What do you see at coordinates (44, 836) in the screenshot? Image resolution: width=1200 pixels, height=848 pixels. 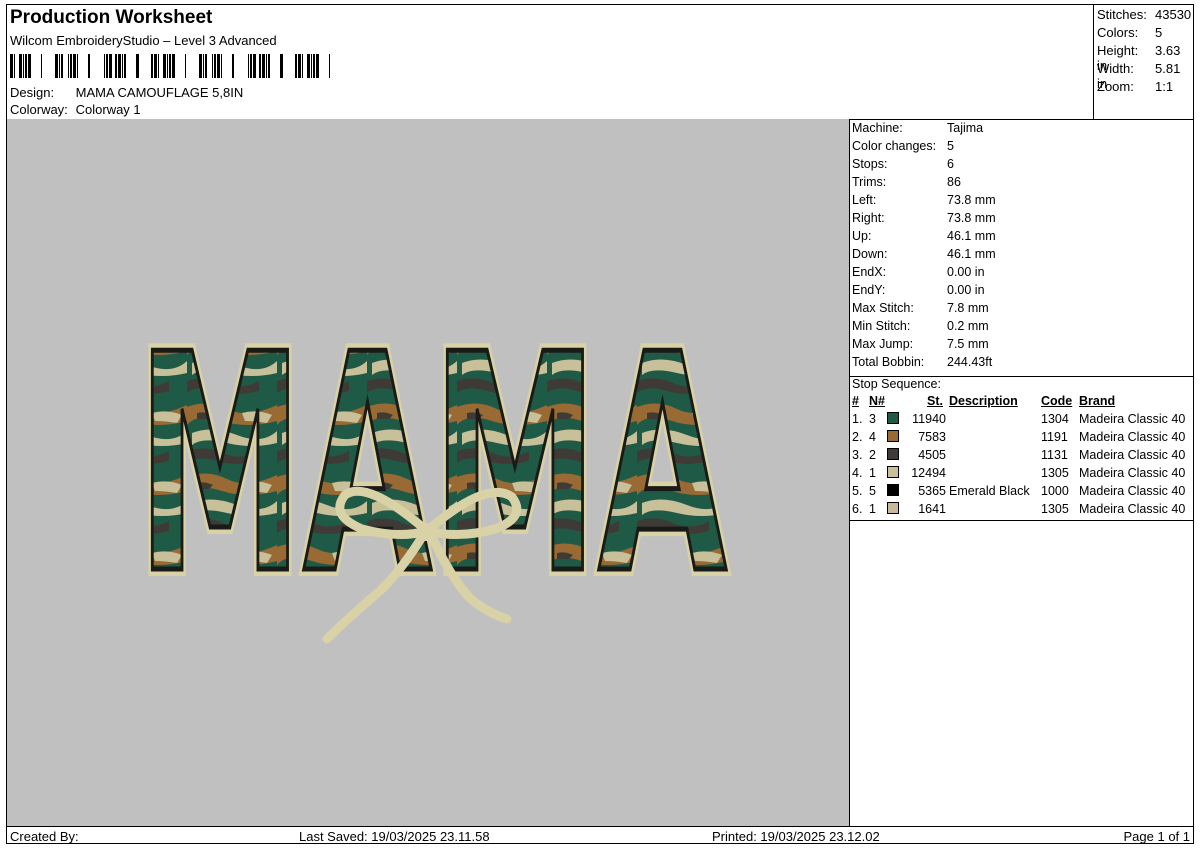 I see `created-by: Created By:` at bounding box center [44, 836].